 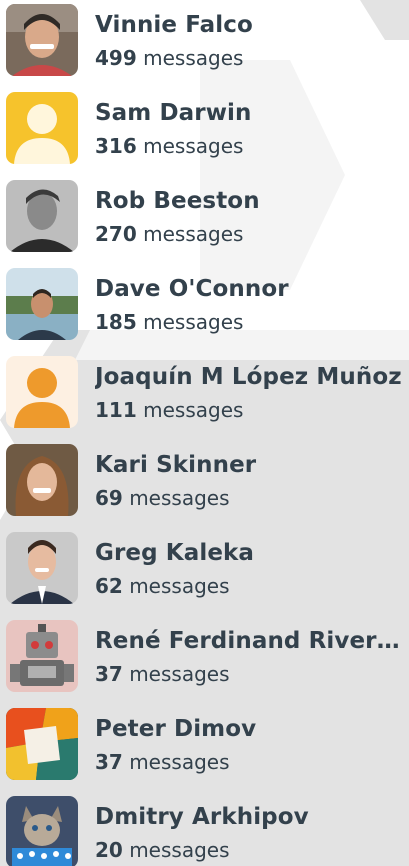 I want to click on cat-photo-icon, so click(x=42, y=831).